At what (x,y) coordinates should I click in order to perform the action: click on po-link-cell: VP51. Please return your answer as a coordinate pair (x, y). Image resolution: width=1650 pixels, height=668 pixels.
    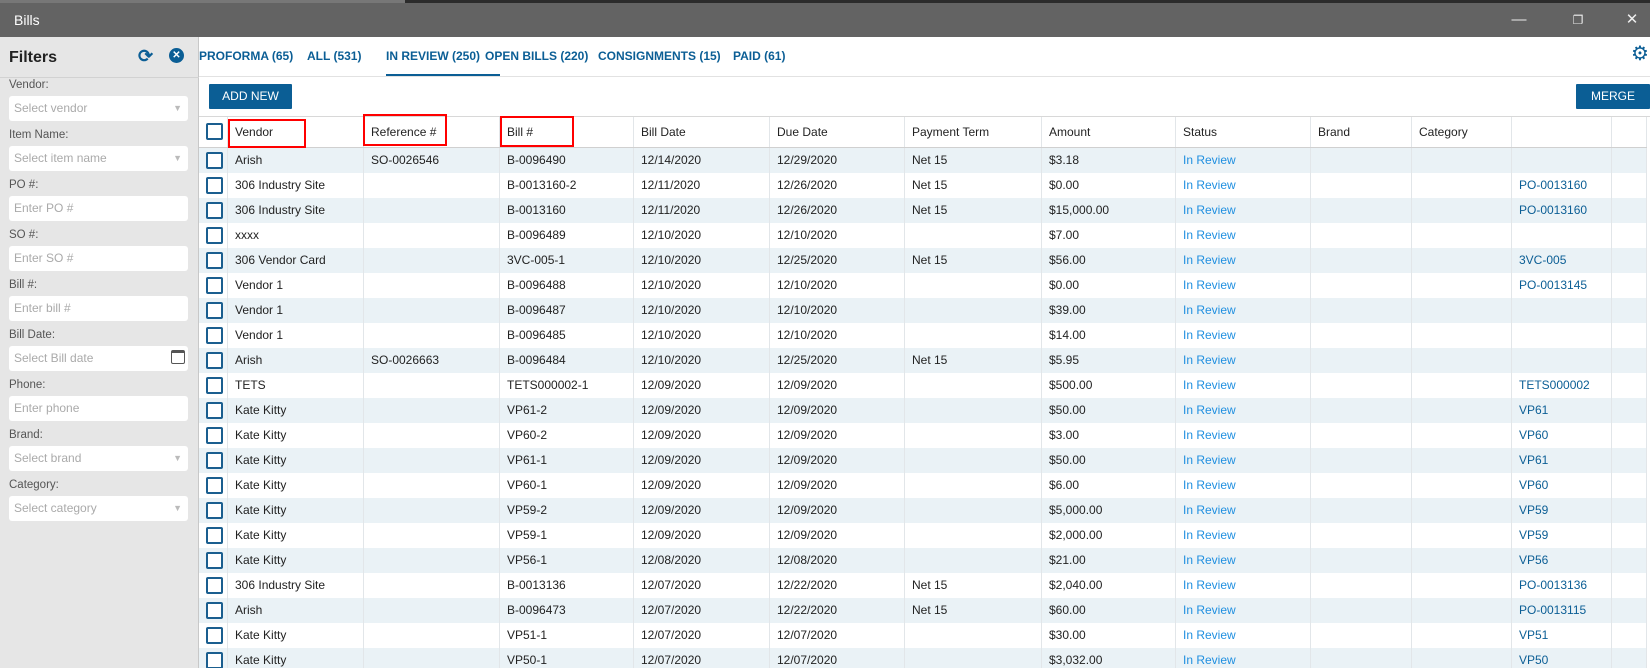
    Looking at the image, I should click on (1562, 635).